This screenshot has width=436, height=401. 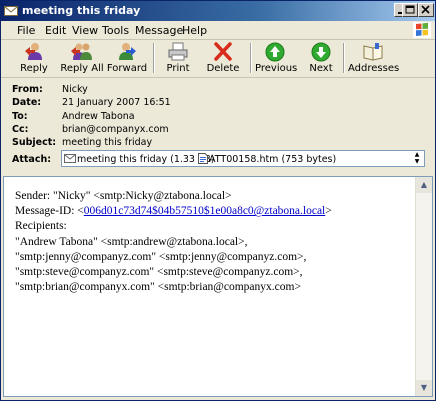 What do you see at coordinates (82, 68) in the screenshot?
I see `reply-all-label: Reply All` at bounding box center [82, 68].